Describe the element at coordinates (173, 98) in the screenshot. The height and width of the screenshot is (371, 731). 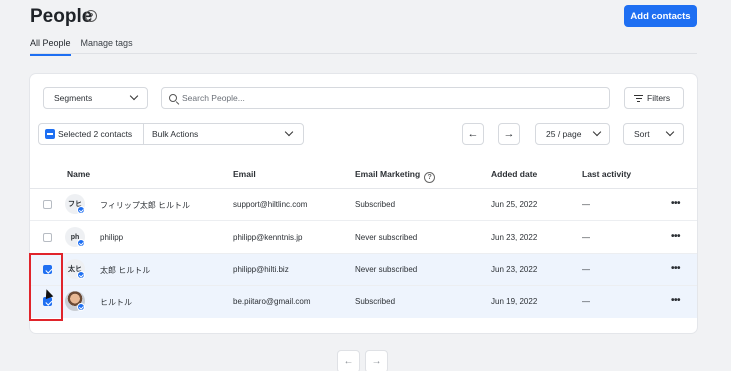
I see `search-icon` at that location.